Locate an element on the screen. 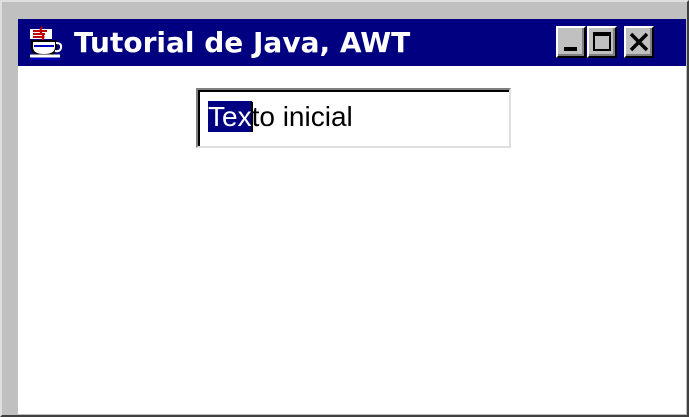  selected-text: Tex is located at coordinates (230, 116).